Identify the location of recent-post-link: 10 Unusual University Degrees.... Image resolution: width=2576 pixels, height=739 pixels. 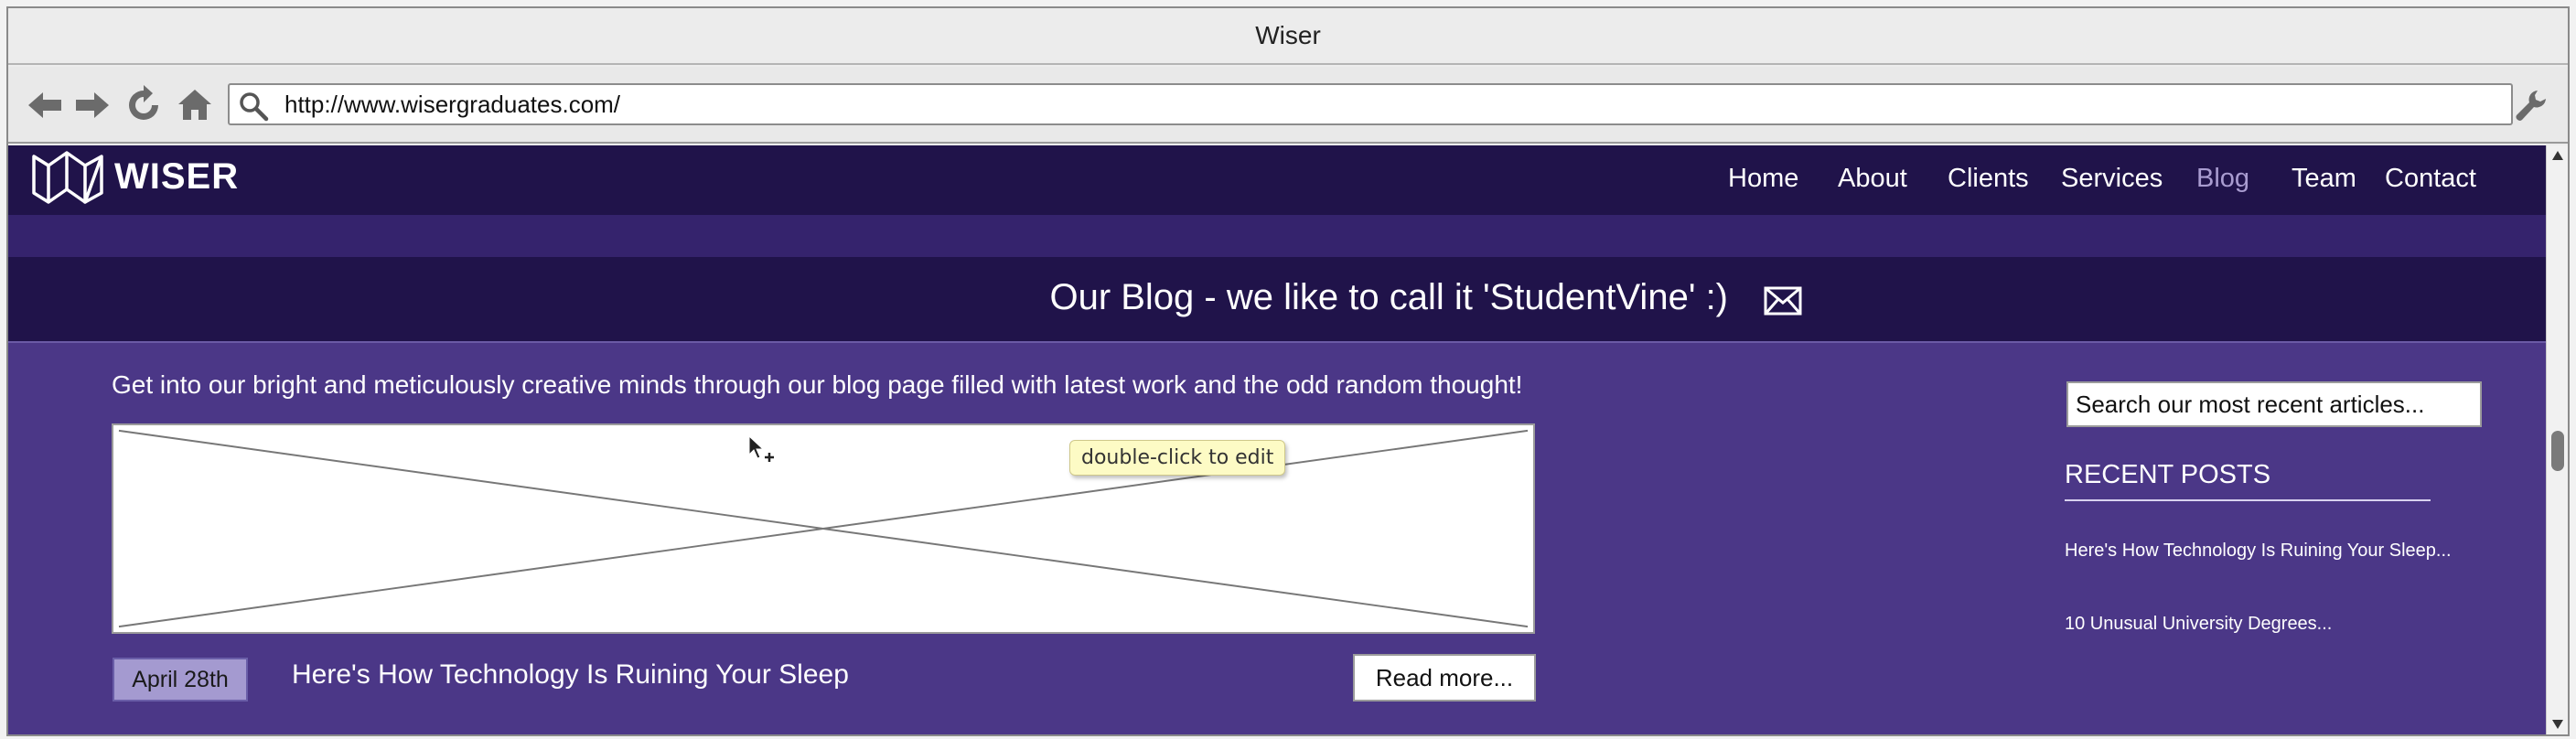
(2199, 624).